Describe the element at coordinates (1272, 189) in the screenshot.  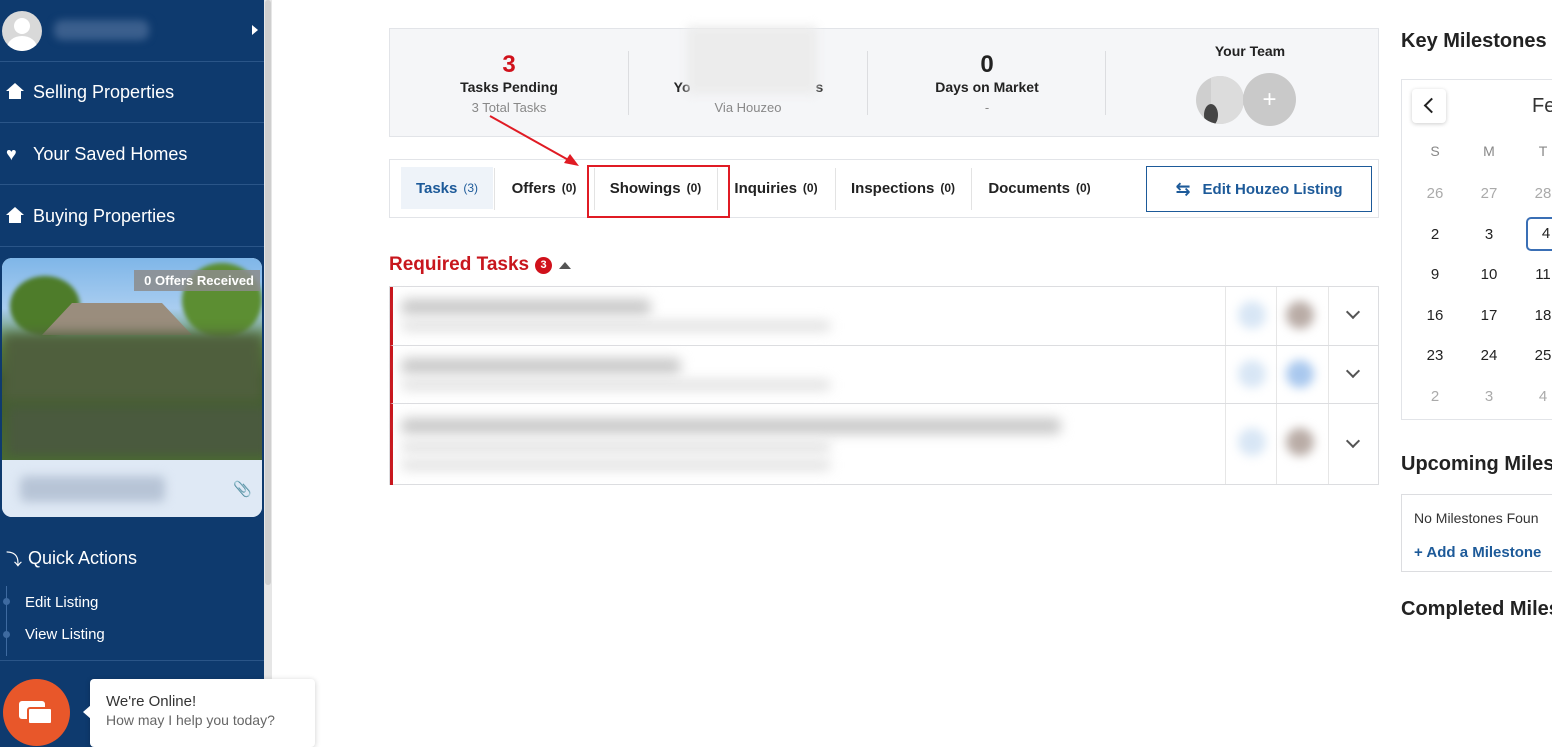
I see `edit-button-label: Edit Houzeo Listing` at that location.